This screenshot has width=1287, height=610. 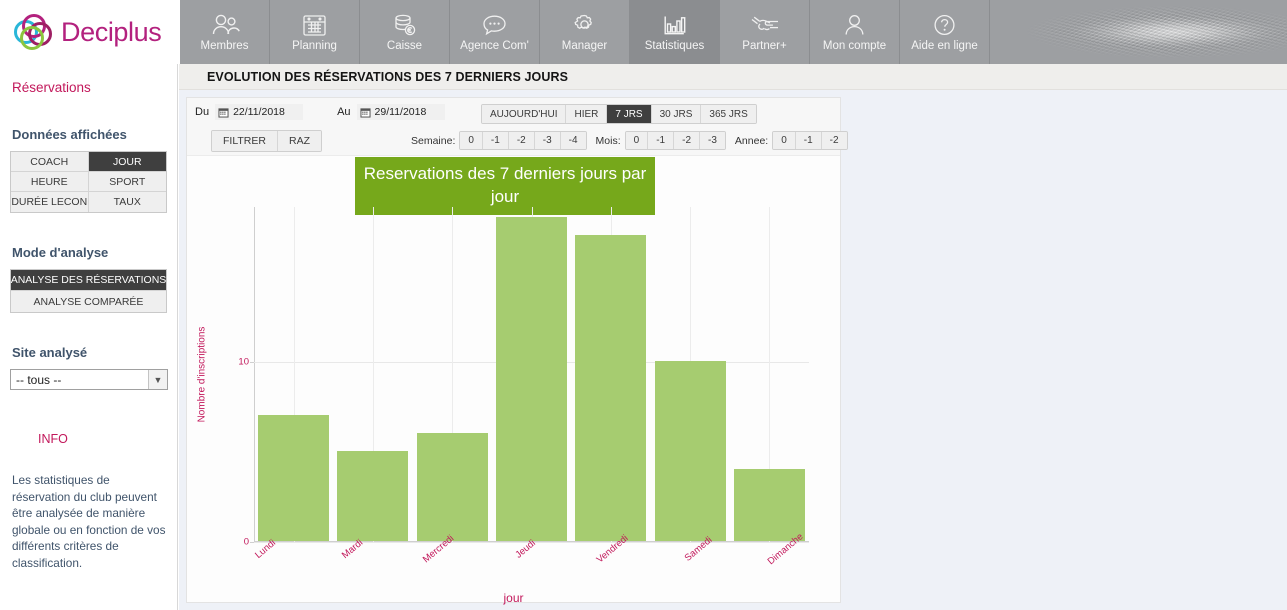 I want to click on semaine-step-m4: -4, so click(x=573, y=140).